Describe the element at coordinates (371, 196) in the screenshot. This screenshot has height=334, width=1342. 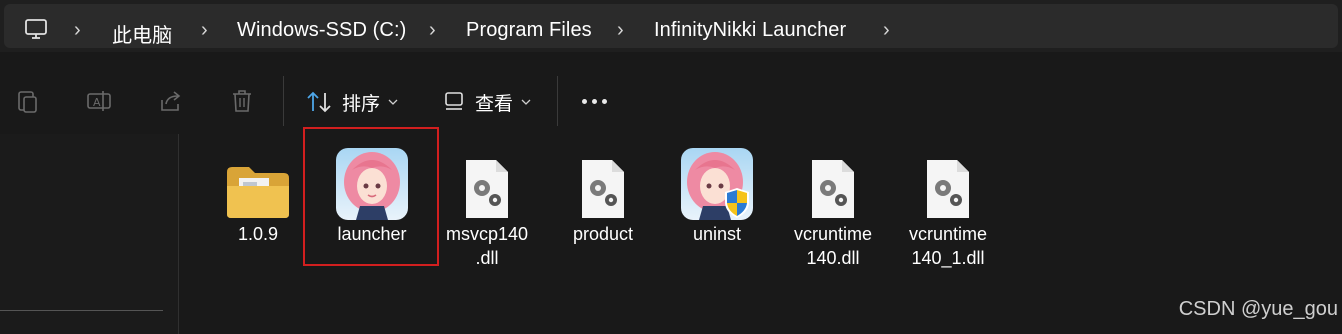
I see `highlight-box` at that location.